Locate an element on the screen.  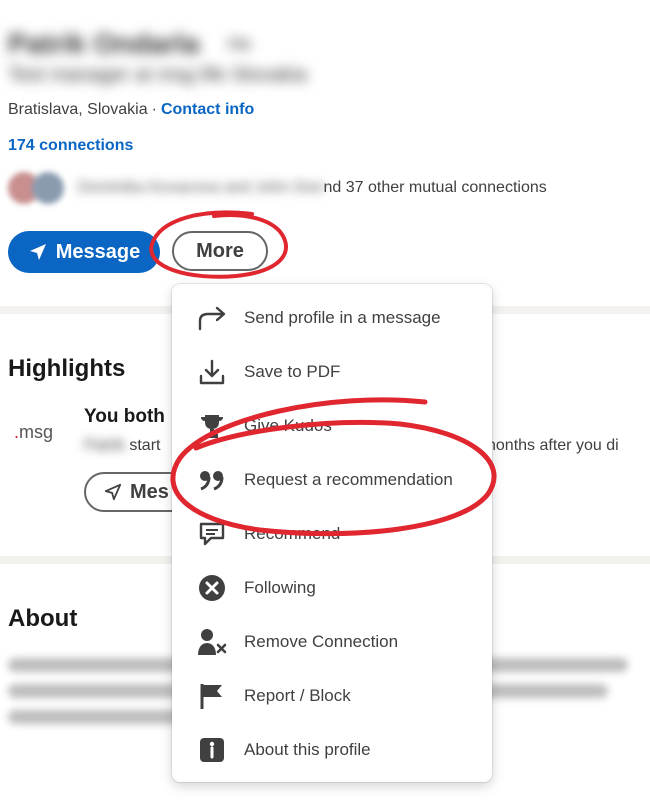
highlight-description-tail: nonths after you di is located at coordinates (553, 445).